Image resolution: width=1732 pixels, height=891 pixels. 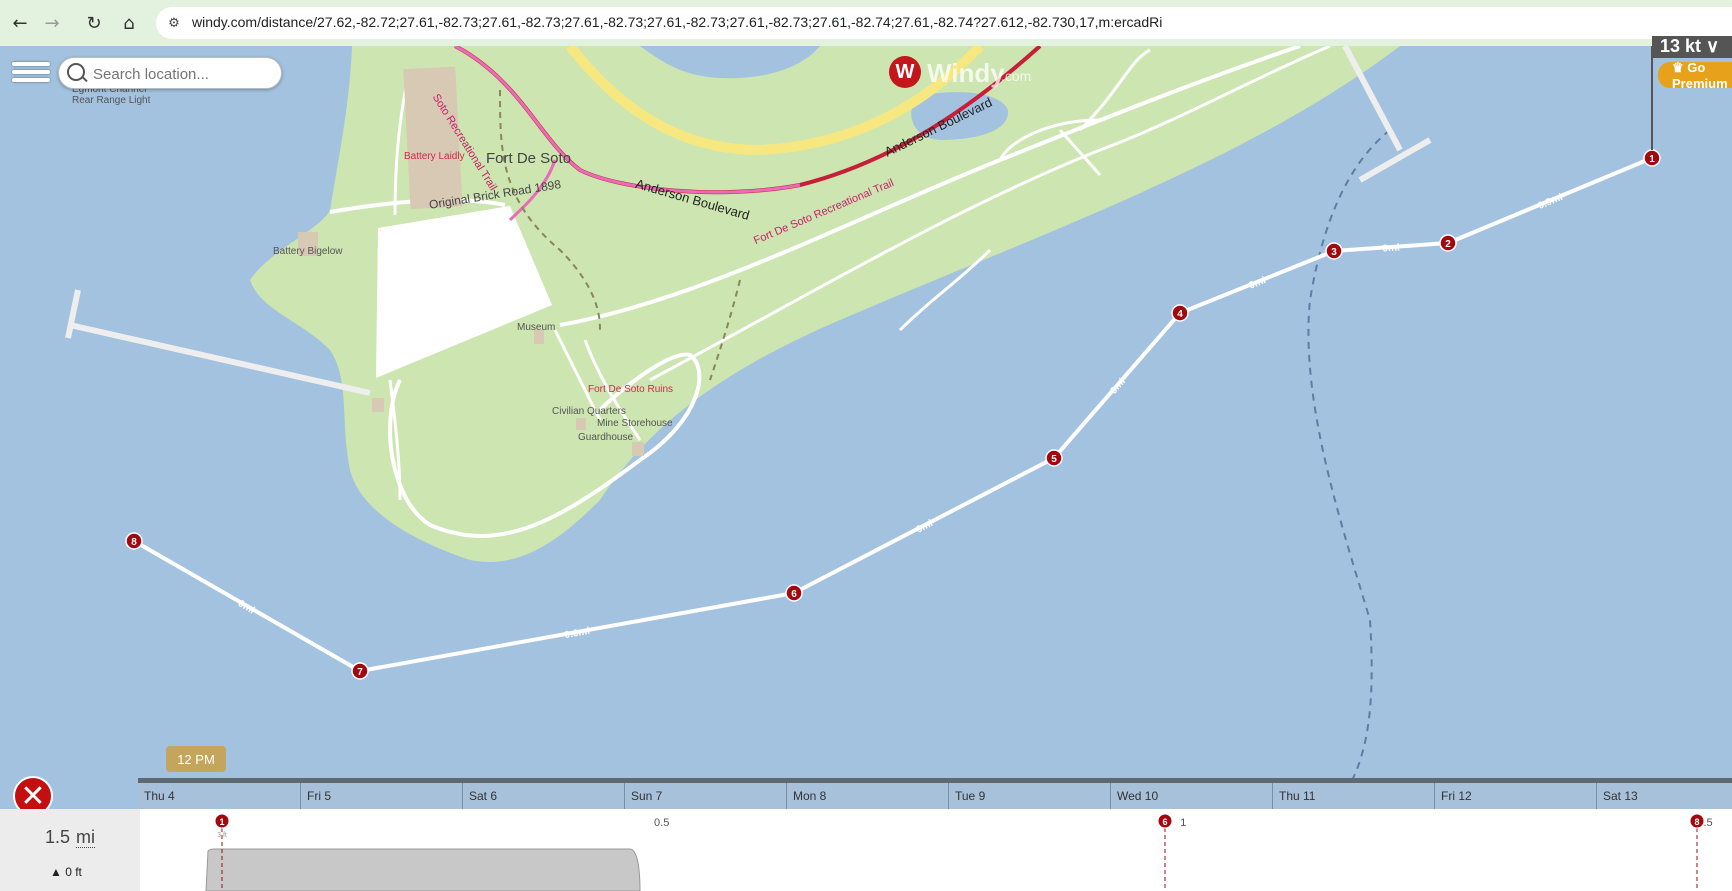 What do you see at coordinates (219, 796) in the screenshot?
I see `day-thu-4: Thu 4` at bounding box center [219, 796].